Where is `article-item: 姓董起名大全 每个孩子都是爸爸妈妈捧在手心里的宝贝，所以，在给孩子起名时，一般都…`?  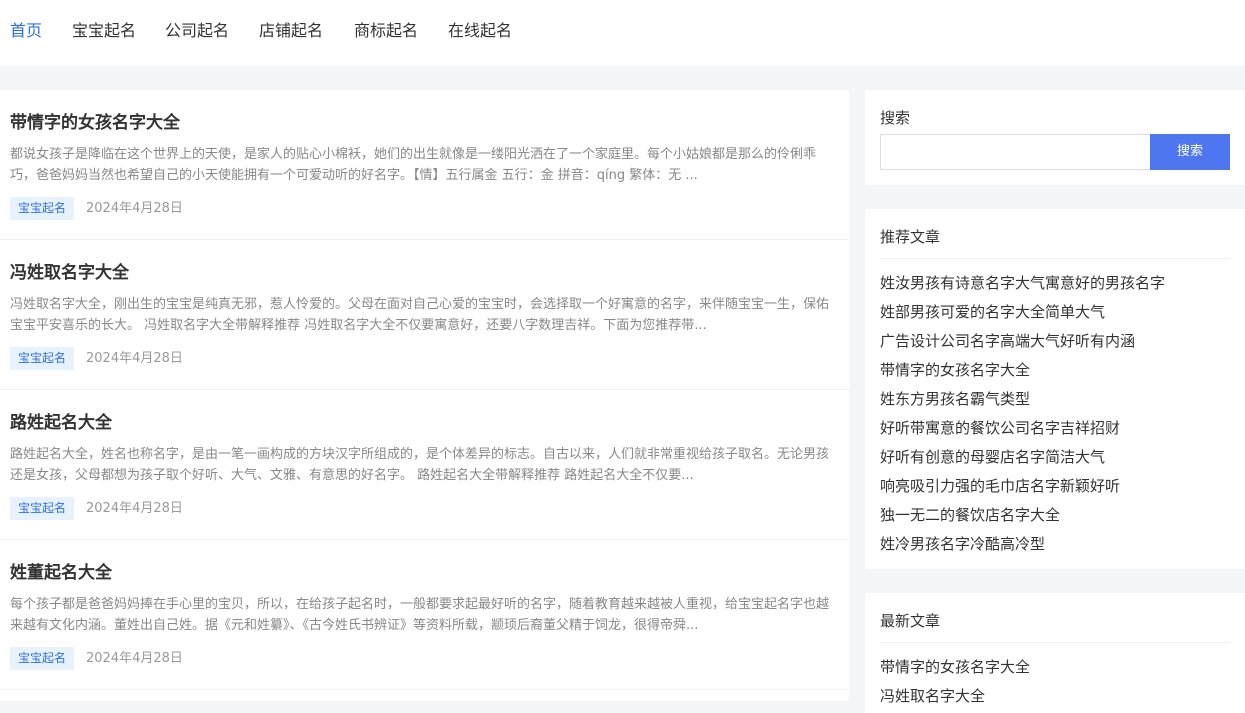
article-item: 姓董起名大全 每个孩子都是爸爸妈妈捧在手心里的宝贝，所以，在给孩子起名时，一般都… is located at coordinates (424, 615).